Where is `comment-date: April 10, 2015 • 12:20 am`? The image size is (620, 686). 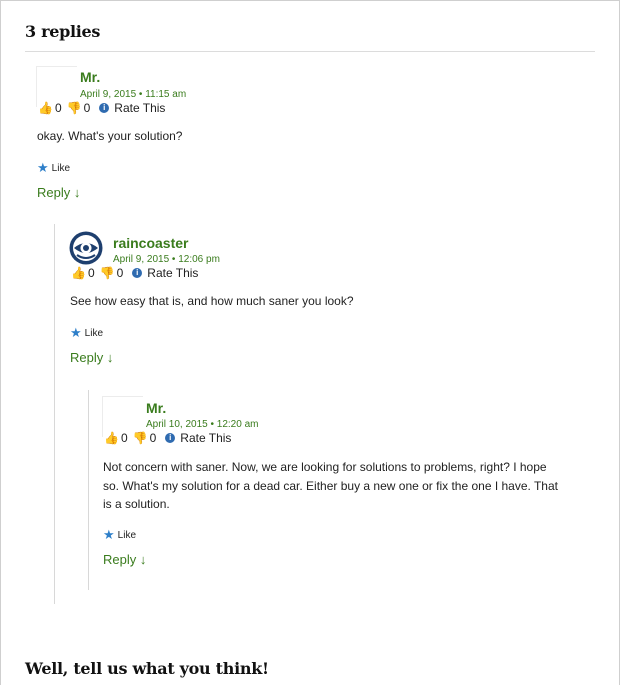 comment-date: April 10, 2015 • 12:20 am is located at coordinates (202, 424).